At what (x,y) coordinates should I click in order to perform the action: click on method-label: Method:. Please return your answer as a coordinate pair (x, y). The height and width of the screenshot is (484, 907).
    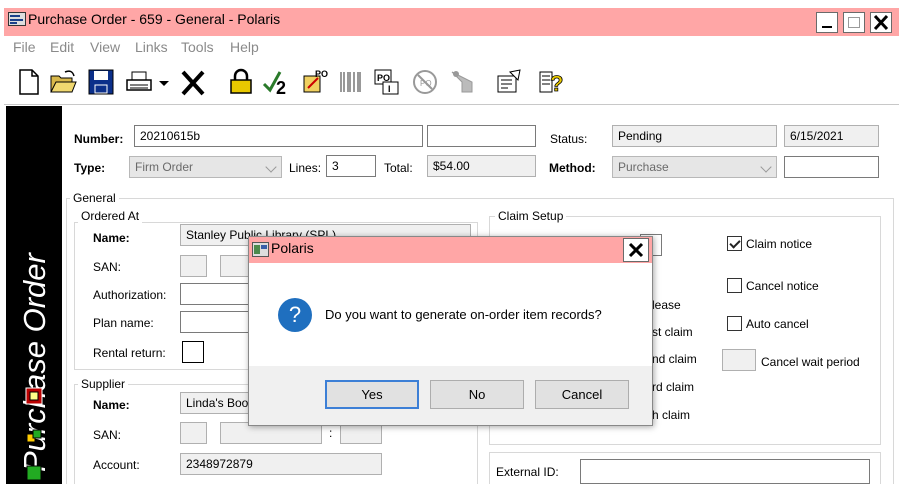
    Looking at the image, I should click on (572, 168).